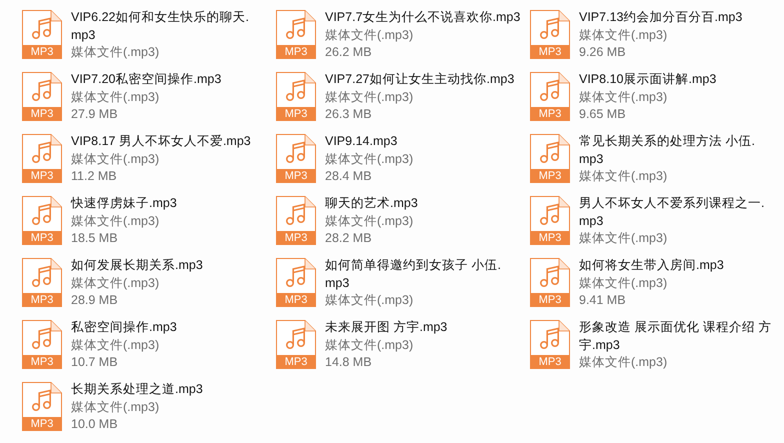  What do you see at coordinates (413, 274) in the screenshot?
I see `file-name: 如何简单得邀约到女孩子 小伍. mp3` at bounding box center [413, 274].